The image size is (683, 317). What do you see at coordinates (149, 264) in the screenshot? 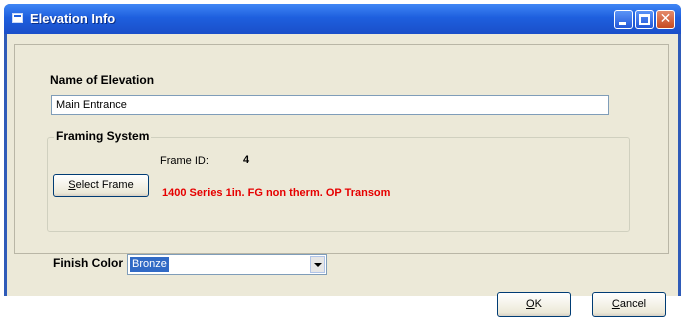
I see `finish-color-selected-value: Bronze` at bounding box center [149, 264].